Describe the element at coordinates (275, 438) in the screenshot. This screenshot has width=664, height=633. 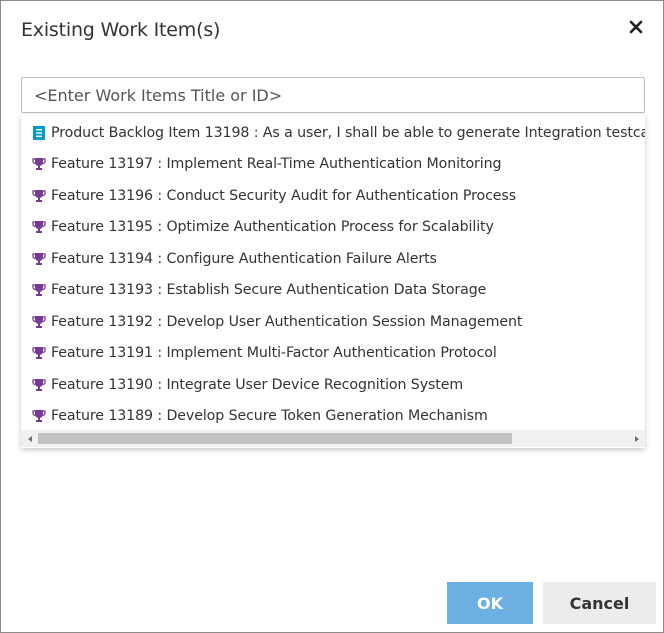
I see `scrollbar-thumb` at that location.